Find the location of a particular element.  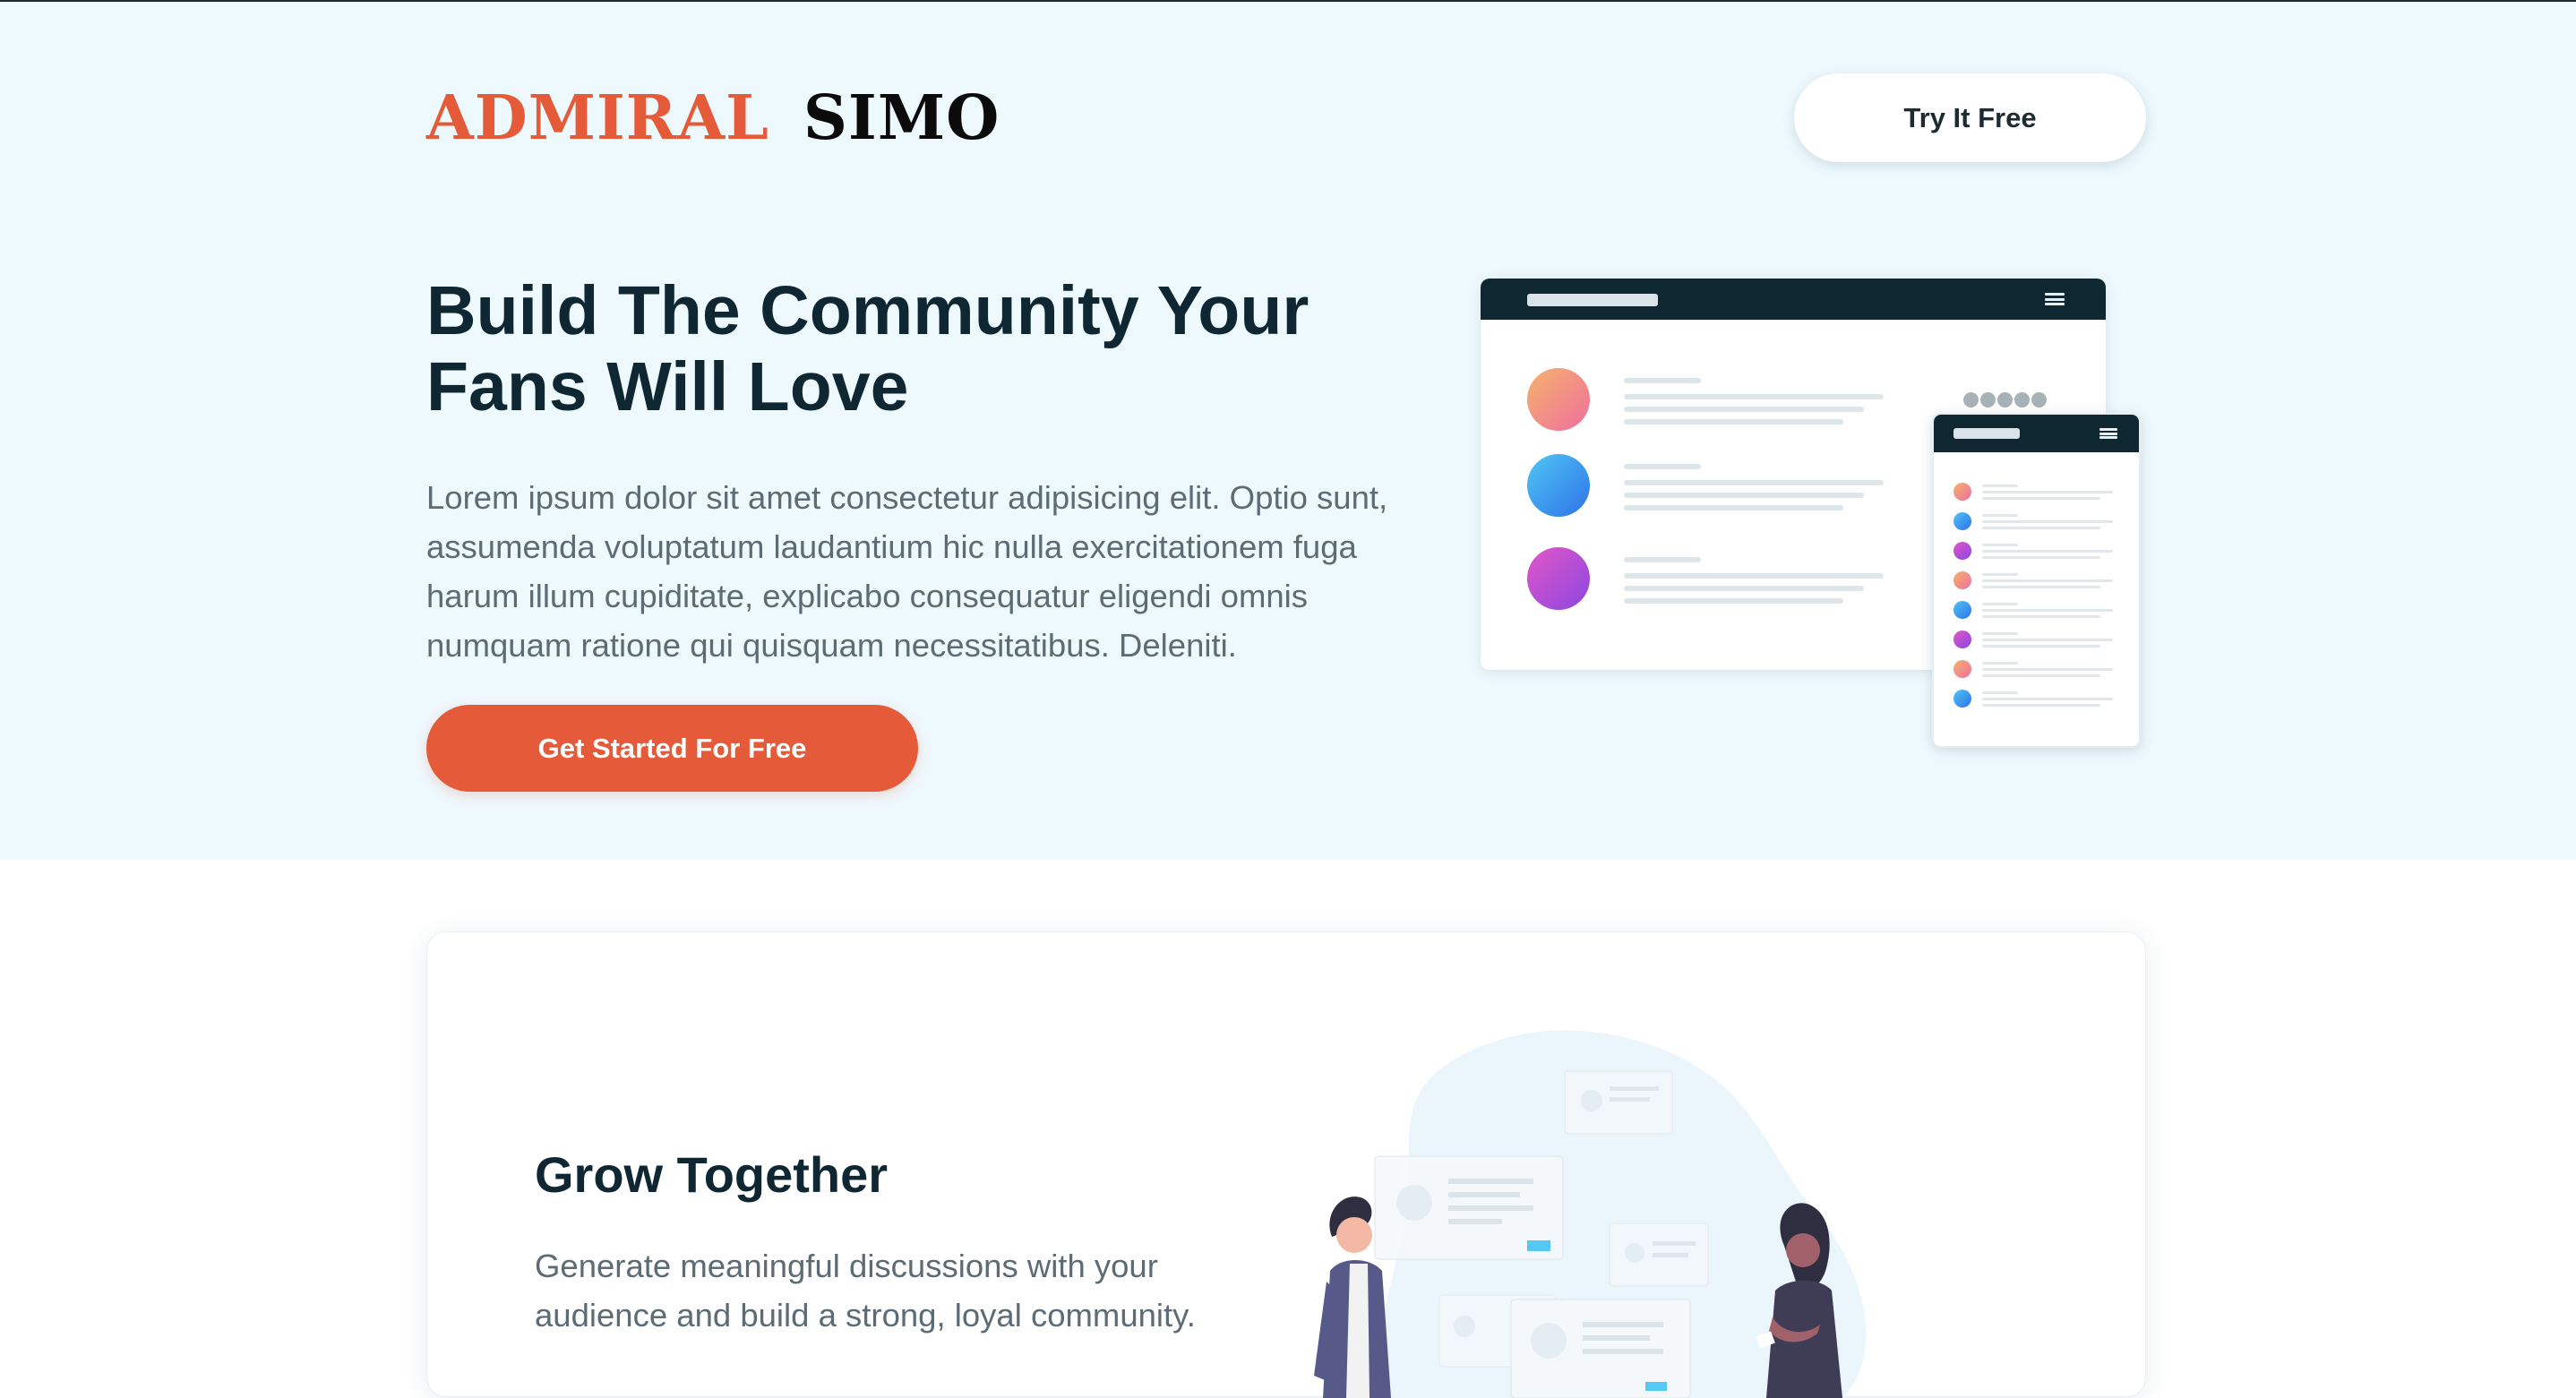

mockup-side-title-placeholder is located at coordinates (1986, 433).